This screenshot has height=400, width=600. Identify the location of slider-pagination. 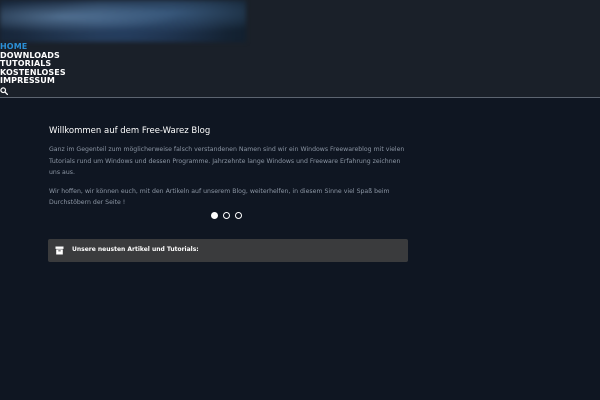
(226, 217).